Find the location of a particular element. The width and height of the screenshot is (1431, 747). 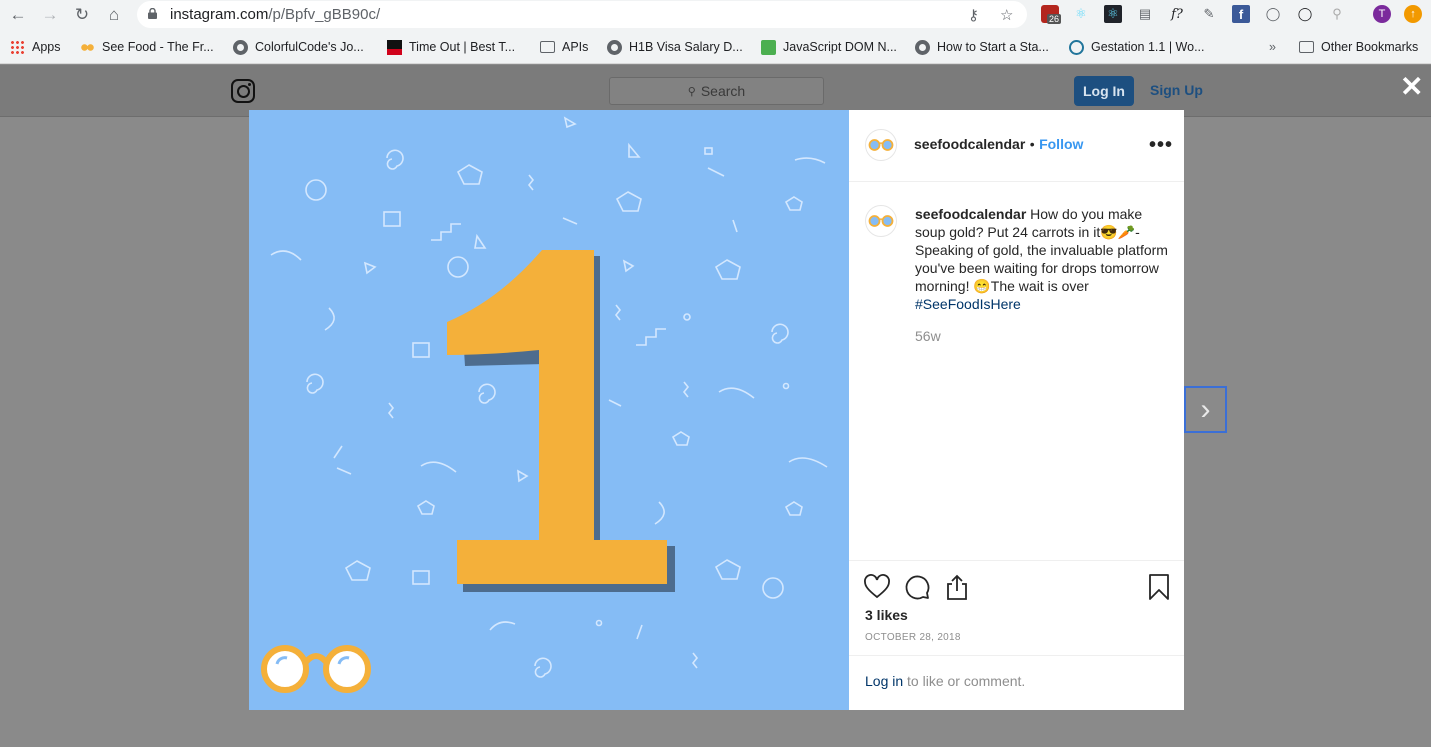

formula-extension-icon: f? is located at coordinates (1177, 14).